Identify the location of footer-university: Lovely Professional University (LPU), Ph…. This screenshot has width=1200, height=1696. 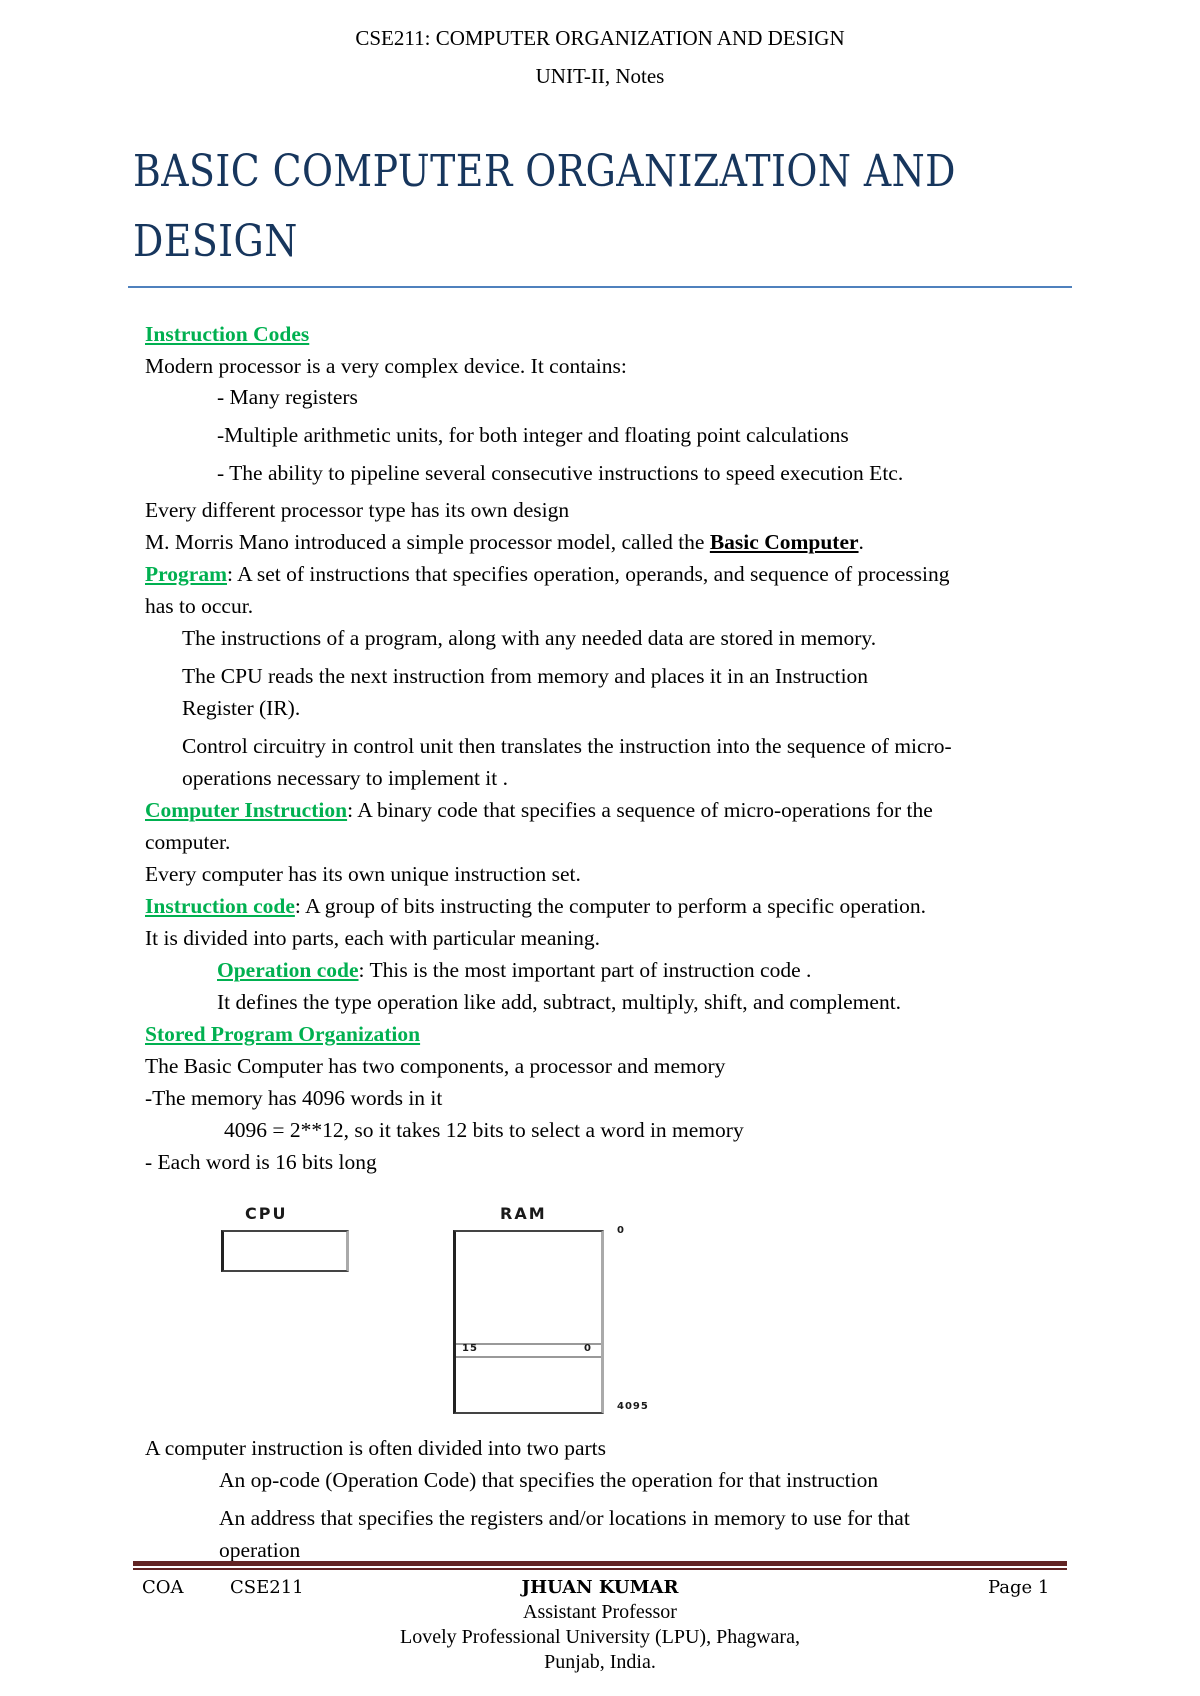
(600, 1637).